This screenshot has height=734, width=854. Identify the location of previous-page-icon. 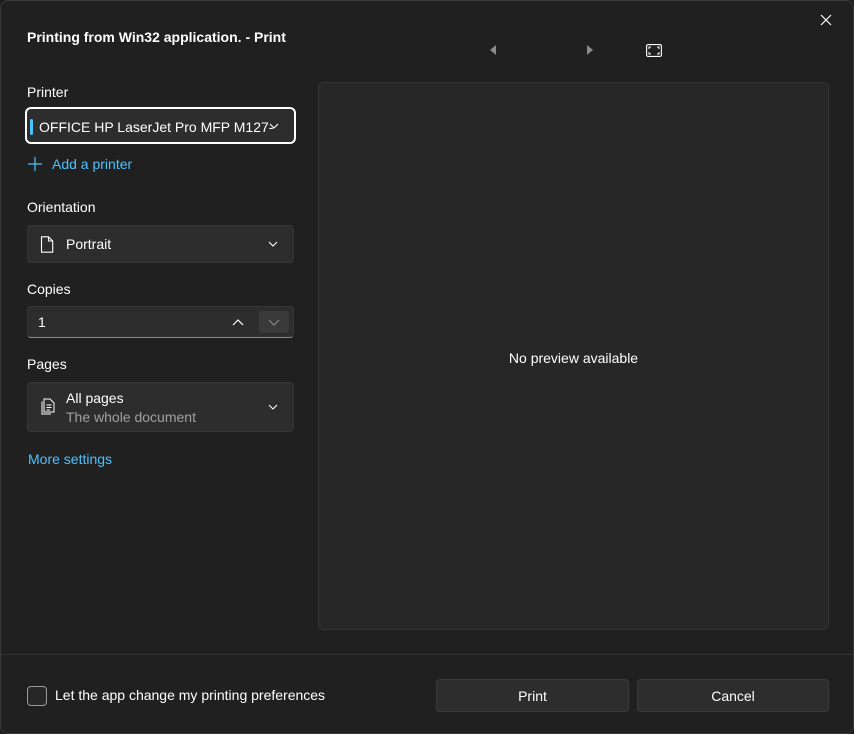
(493, 50).